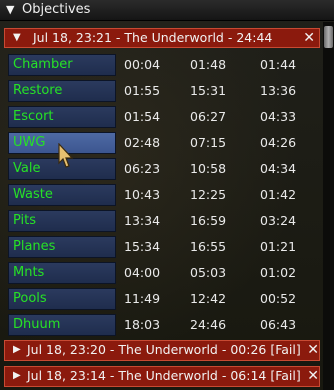 The height and width of the screenshot is (390, 334). I want to click on duration: 01:02, so click(278, 272).